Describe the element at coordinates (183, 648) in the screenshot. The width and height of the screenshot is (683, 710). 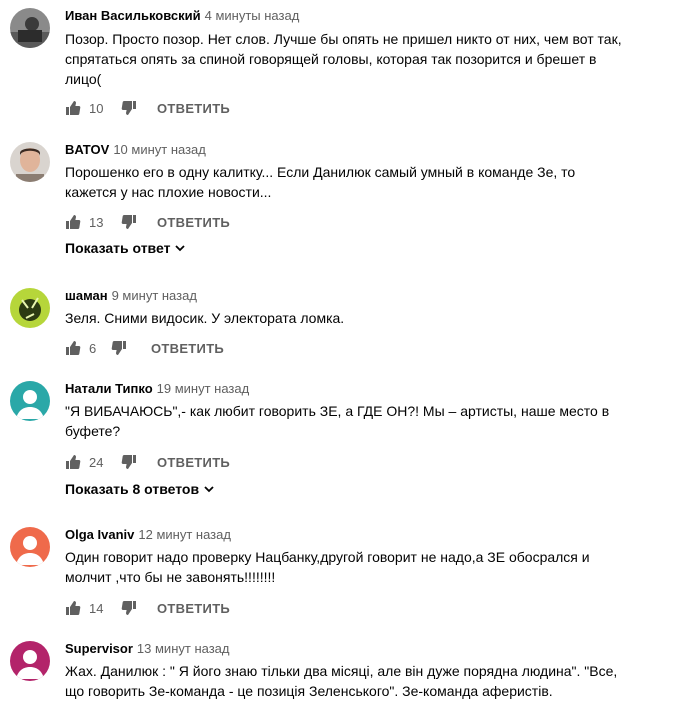
I see `comment-time: 13 минут назад` at that location.